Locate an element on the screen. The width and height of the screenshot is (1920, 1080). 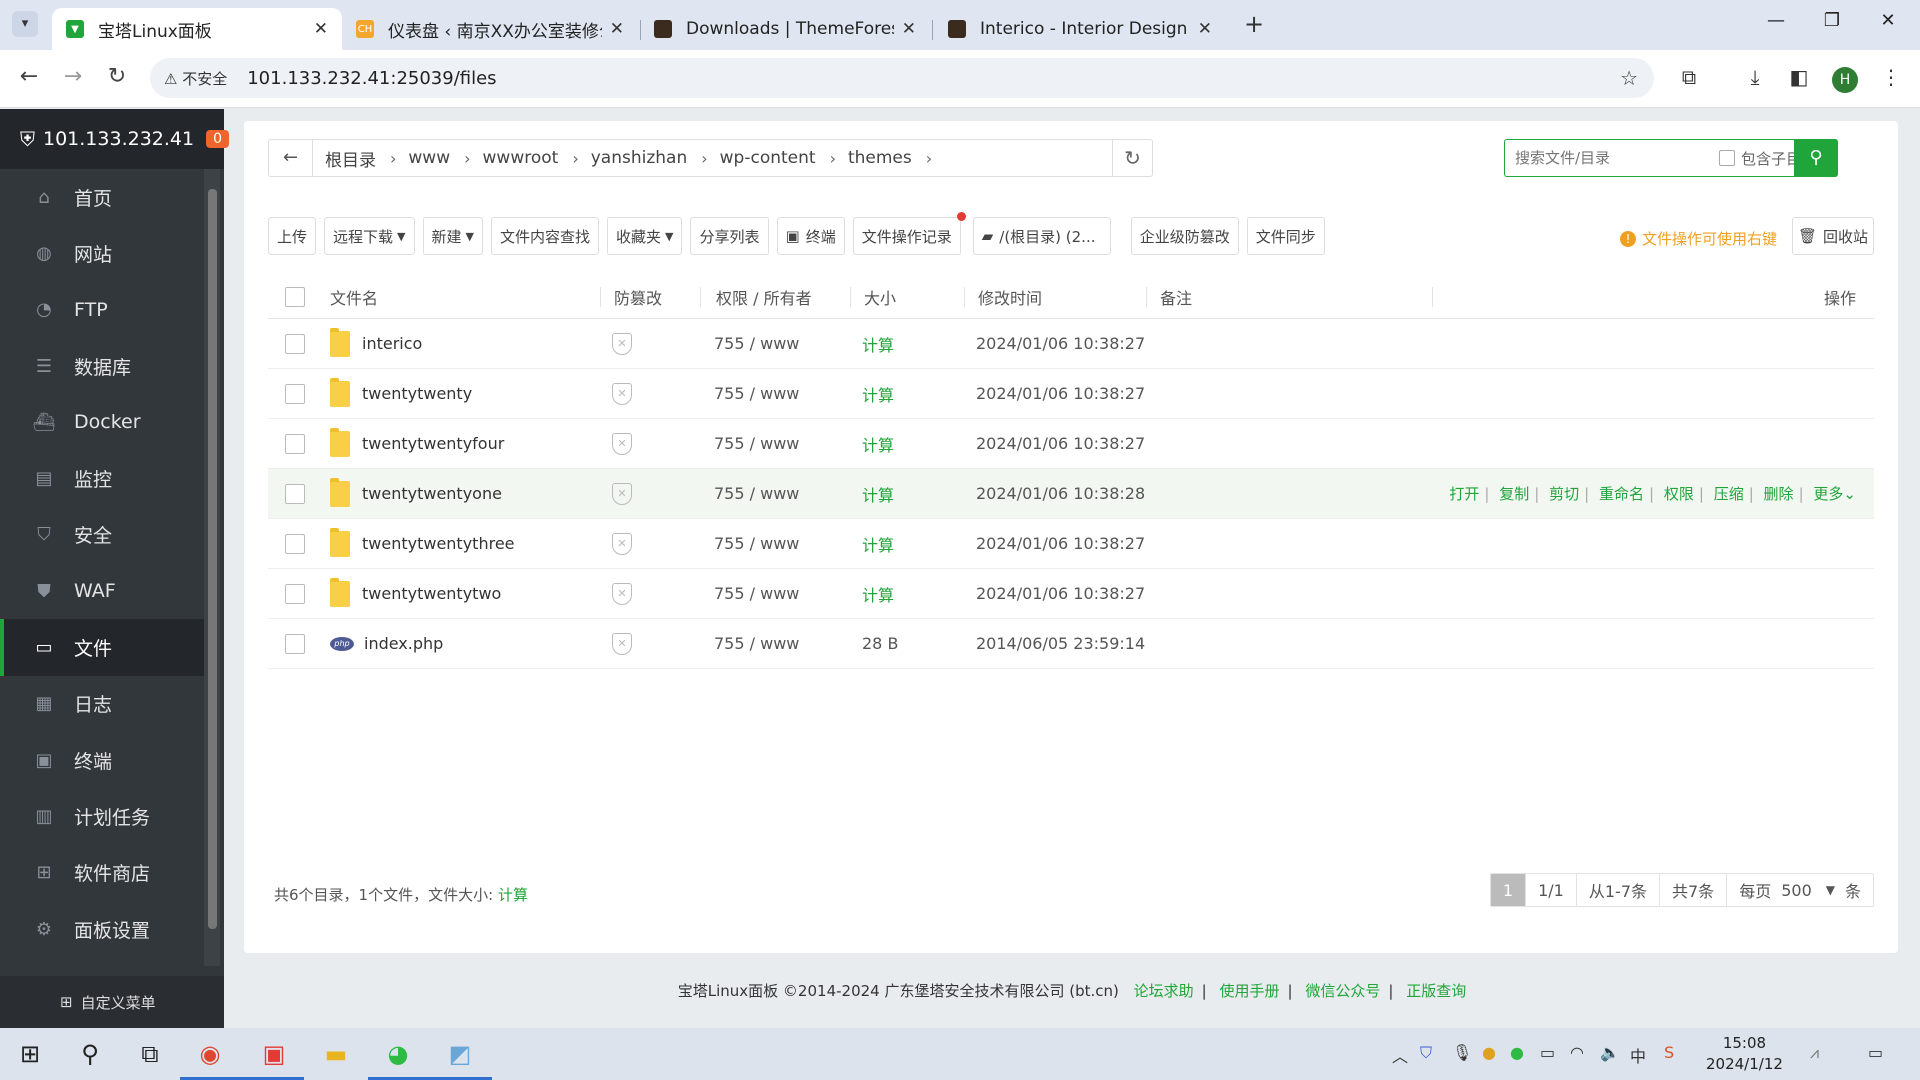
file-name: interico is located at coordinates (376, 342).